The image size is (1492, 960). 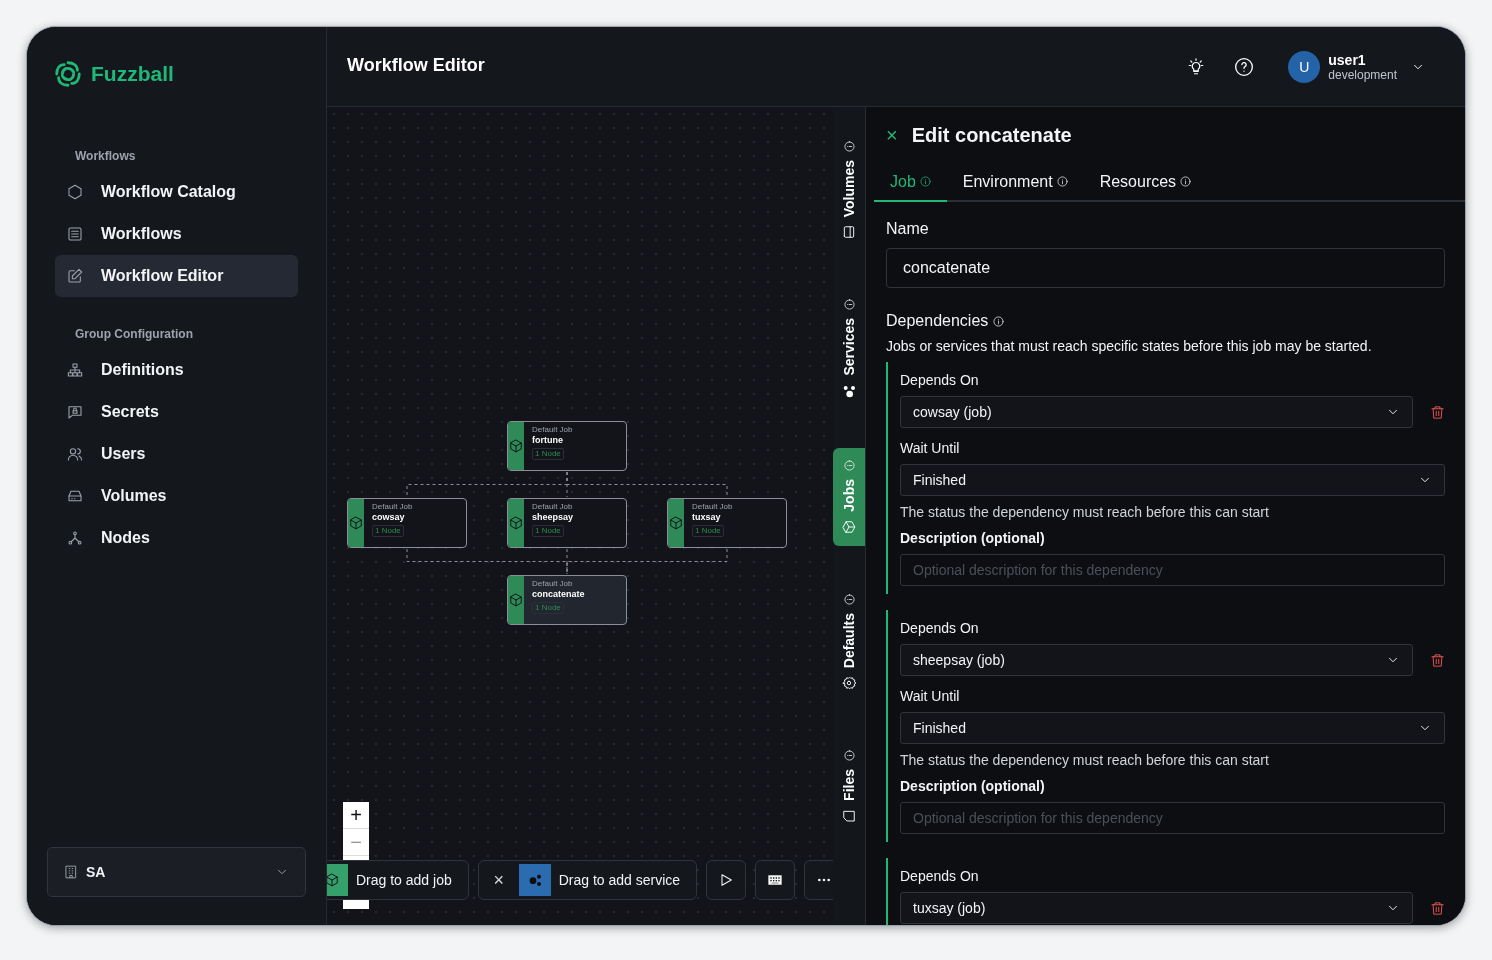 What do you see at coordinates (176, 872) in the screenshot?
I see `organization-selector: SA` at bounding box center [176, 872].